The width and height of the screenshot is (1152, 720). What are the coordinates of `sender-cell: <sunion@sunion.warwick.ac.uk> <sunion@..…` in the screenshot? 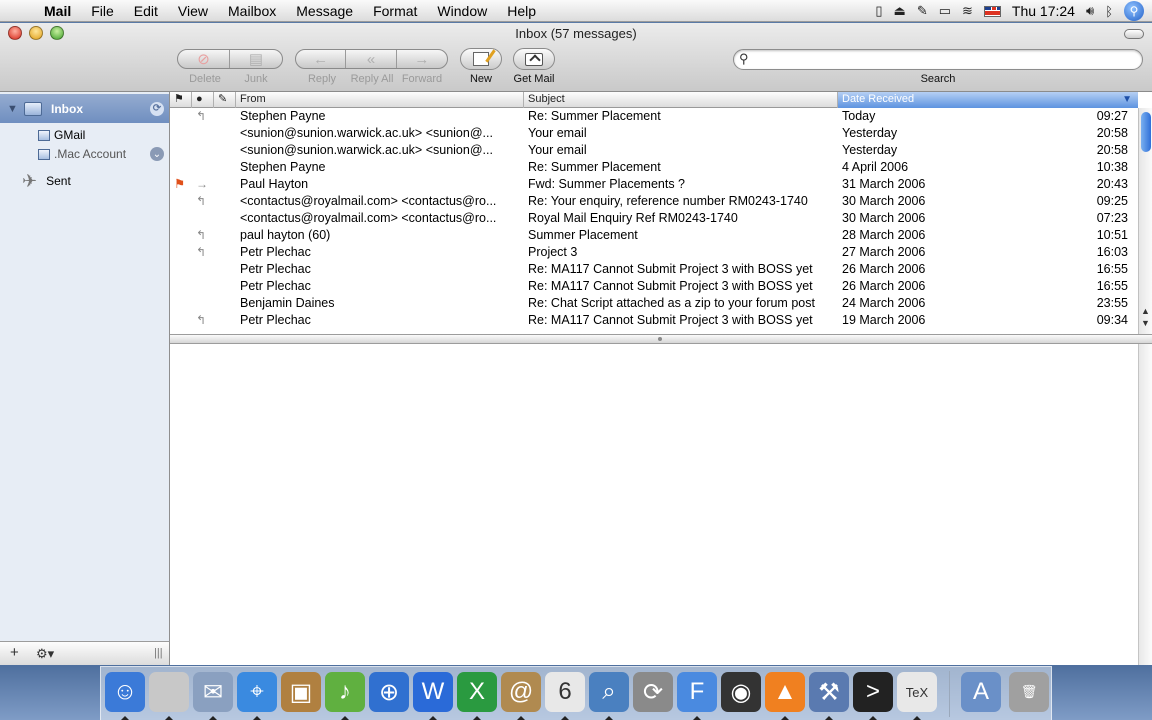 It's located at (366, 133).